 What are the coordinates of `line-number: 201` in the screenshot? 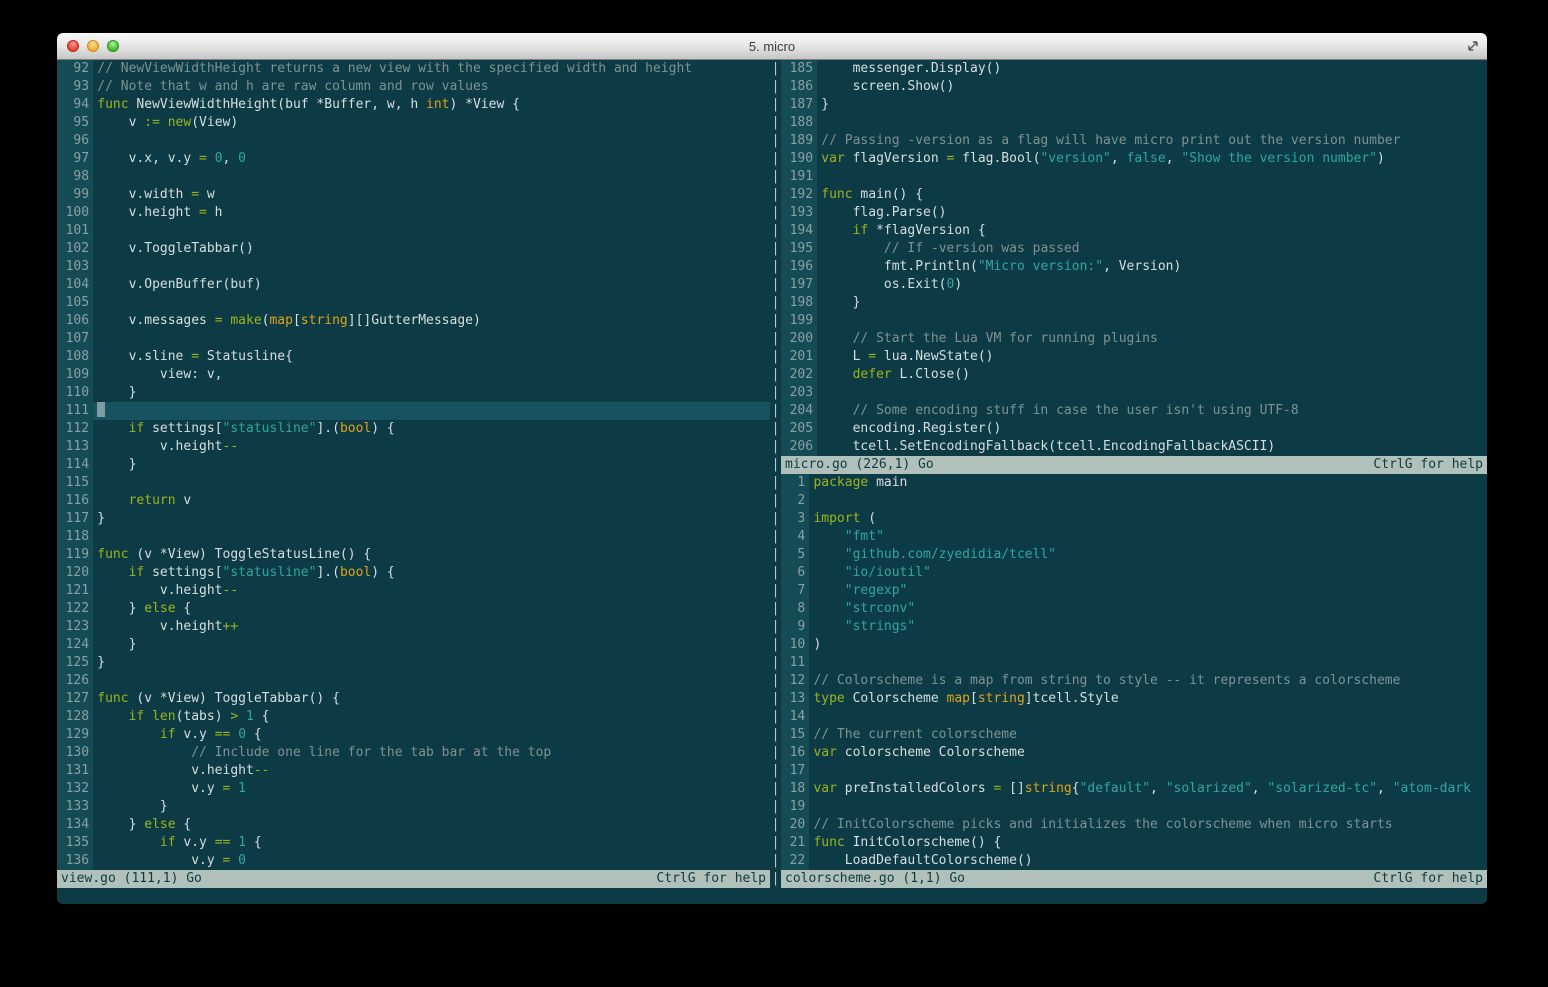 It's located at (799, 357).